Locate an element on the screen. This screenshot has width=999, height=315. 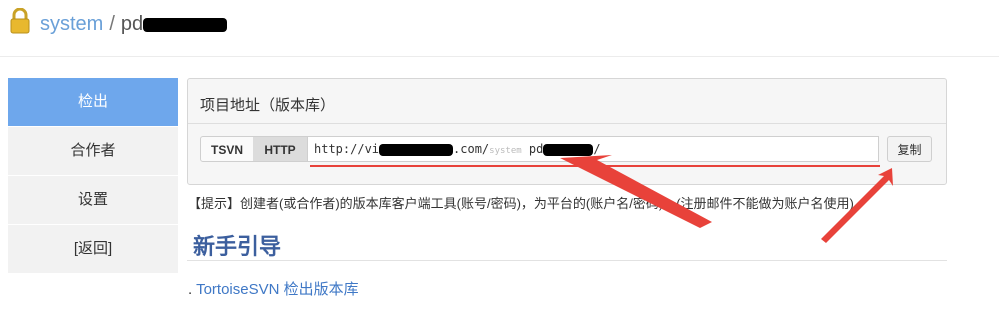
sidebar-nav: 检出 合作者 设置 [返回] is located at coordinates (93, 176).